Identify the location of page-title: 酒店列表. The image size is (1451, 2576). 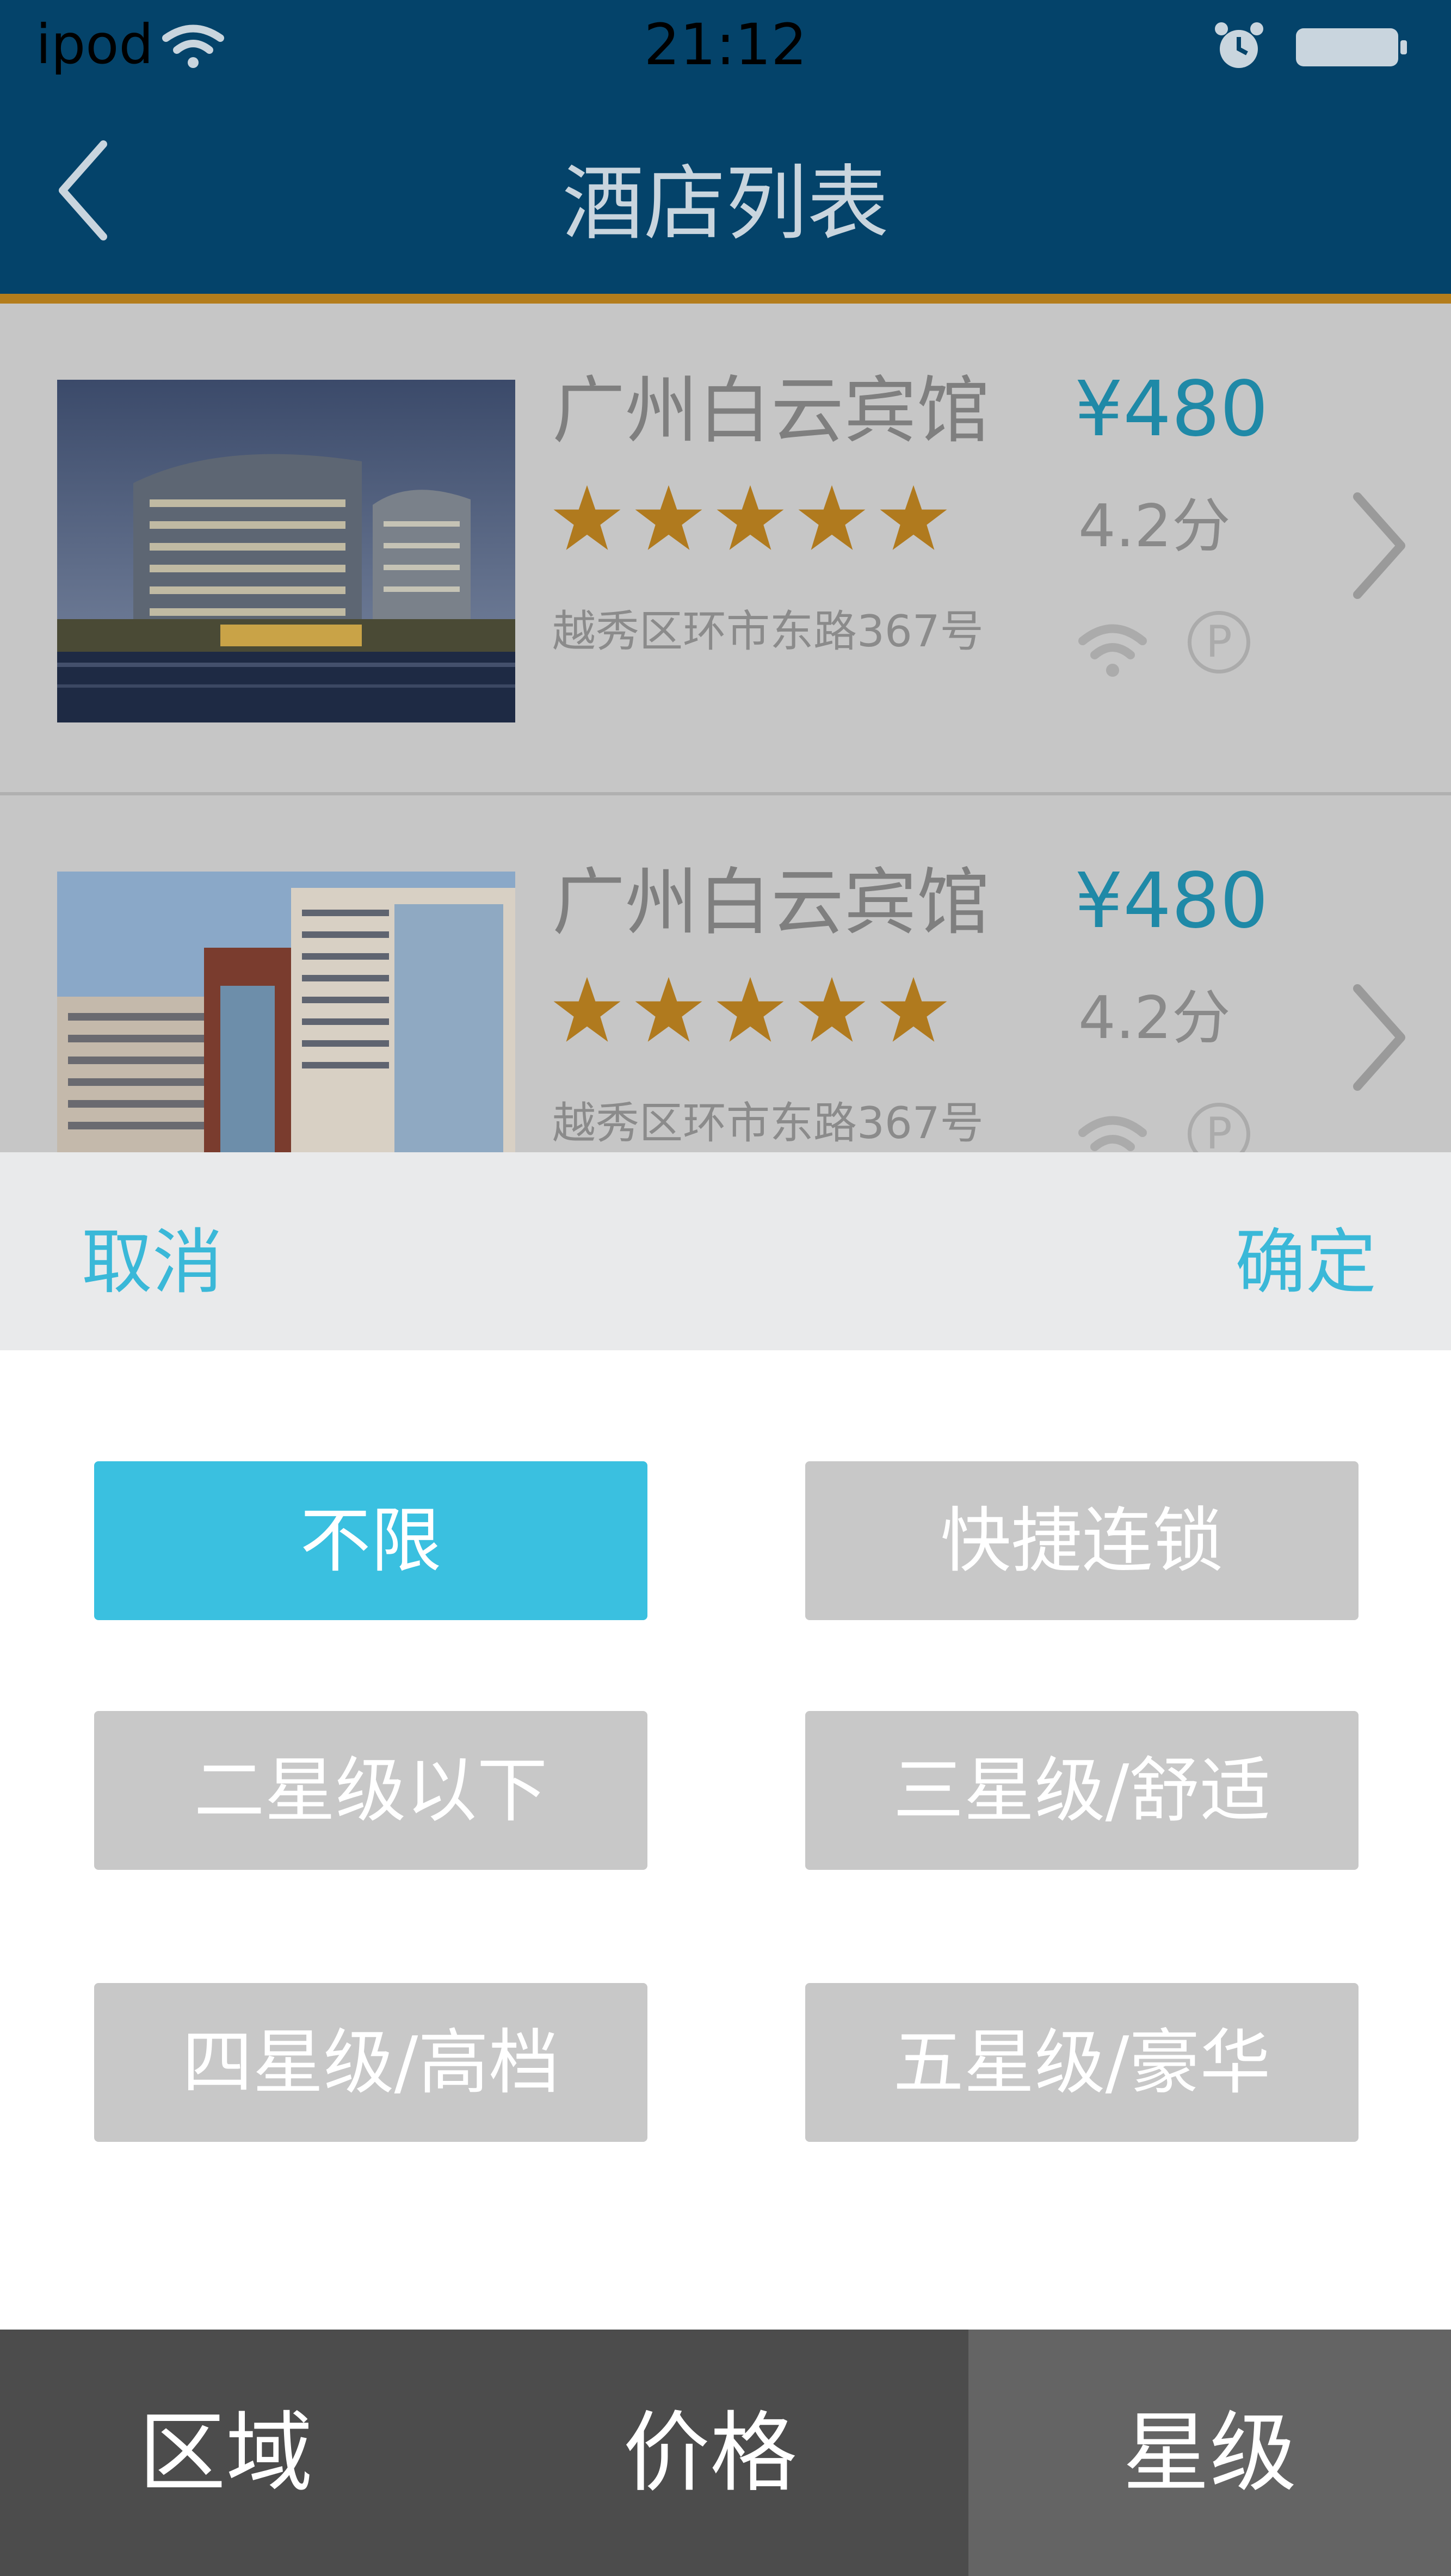
(725, 204).